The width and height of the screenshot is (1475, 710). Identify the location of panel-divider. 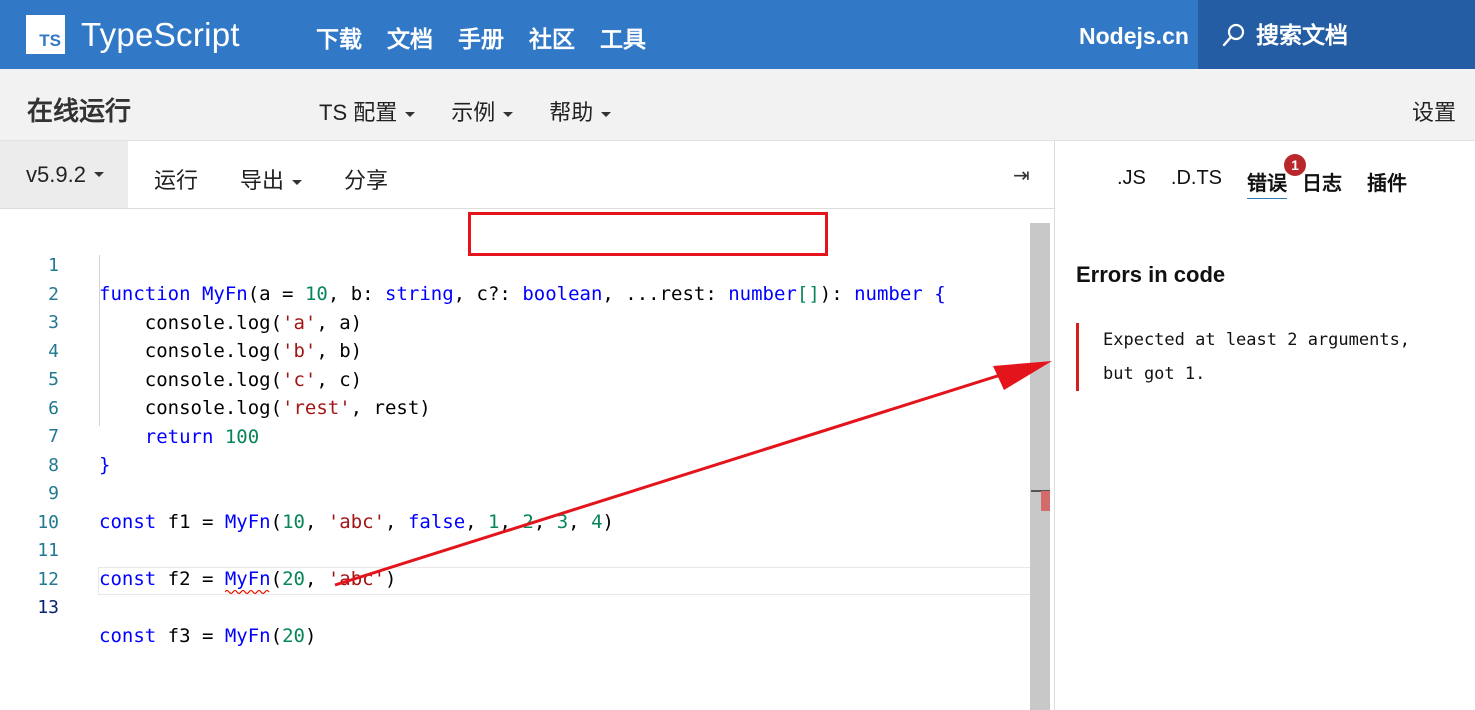
(1054, 425).